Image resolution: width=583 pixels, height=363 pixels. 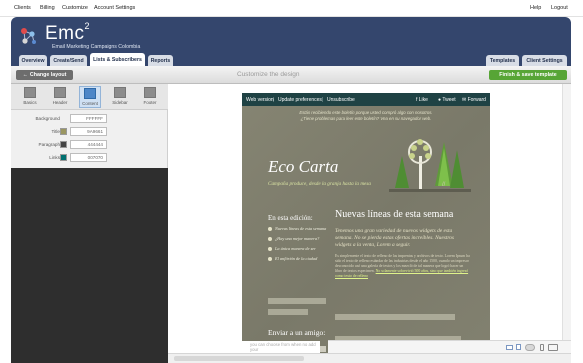 I want to click on tool-header: Header, so click(x=60, y=97).